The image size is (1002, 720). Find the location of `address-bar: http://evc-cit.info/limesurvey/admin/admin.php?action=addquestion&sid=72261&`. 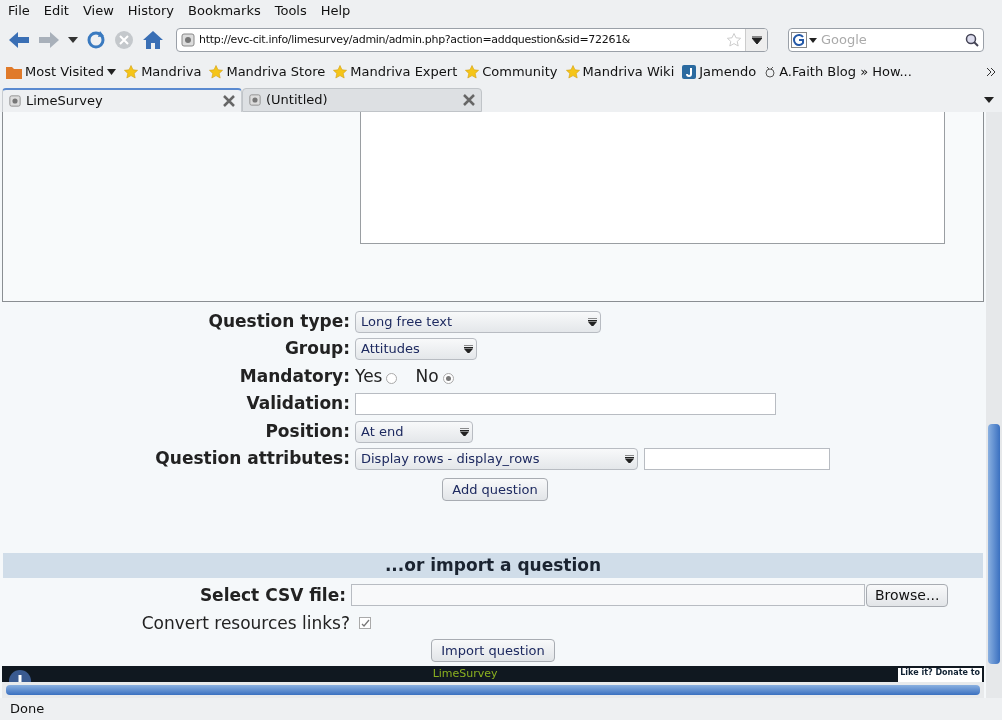

address-bar: http://evc-cit.info/limesurvey/admin/admin.php?action=addquestion&sid=72261& is located at coordinates (472, 40).